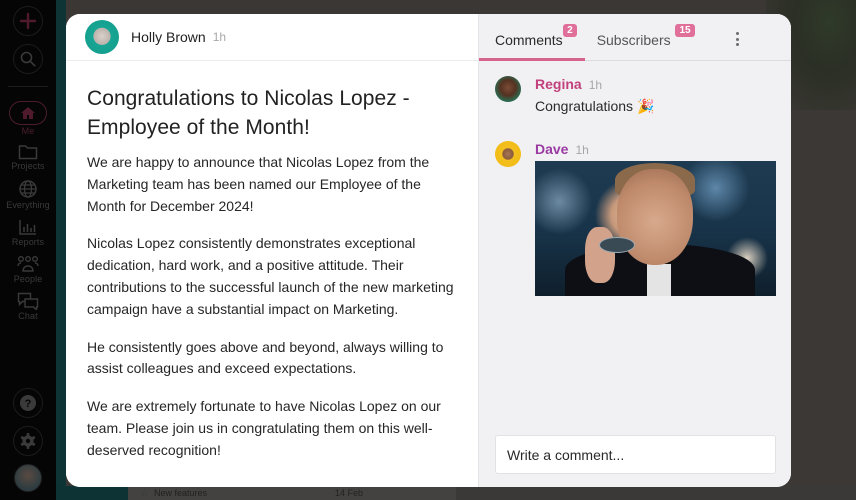 The image size is (856, 500). What do you see at coordinates (529, 39) in the screenshot?
I see `tab-label: Comments` at bounding box center [529, 39].